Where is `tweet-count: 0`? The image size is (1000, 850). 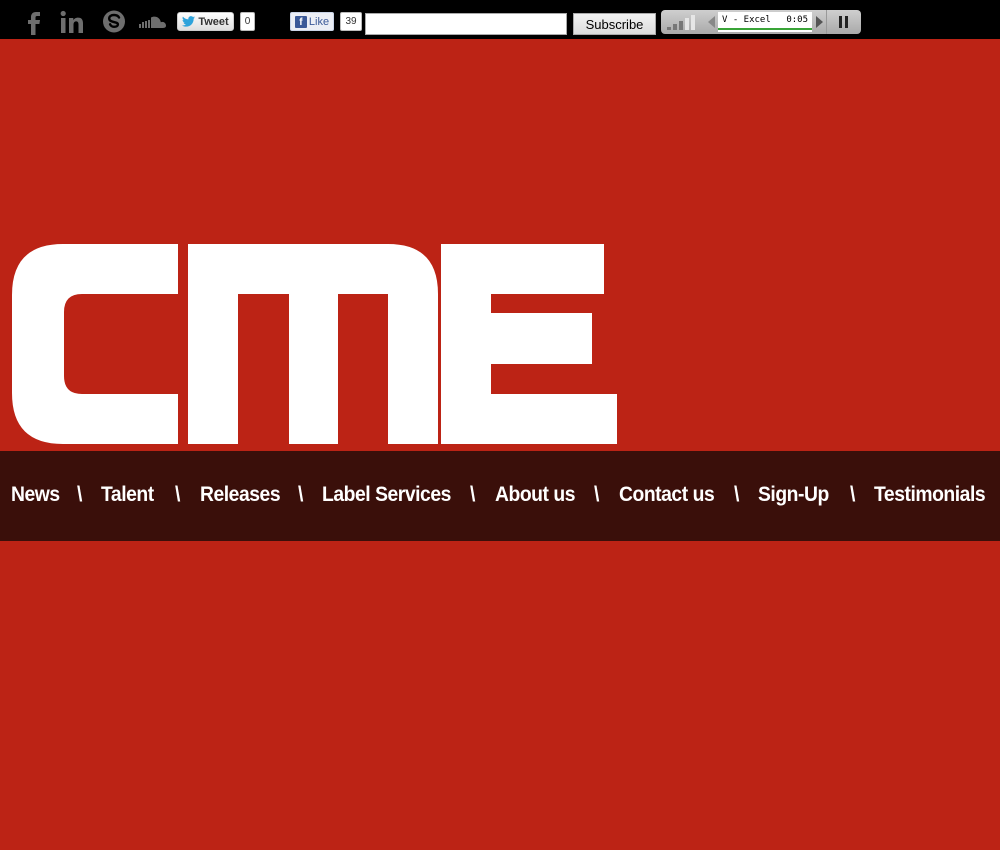
tweet-count: 0 is located at coordinates (247, 21).